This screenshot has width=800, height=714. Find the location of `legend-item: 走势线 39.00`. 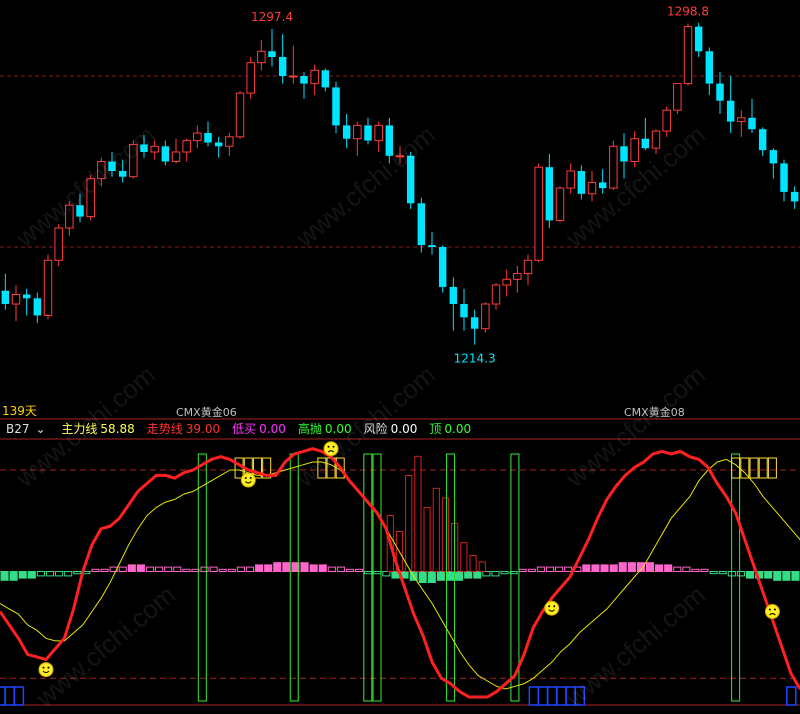

legend-item: 走势线 39.00 is located at coordinates (186, 429).